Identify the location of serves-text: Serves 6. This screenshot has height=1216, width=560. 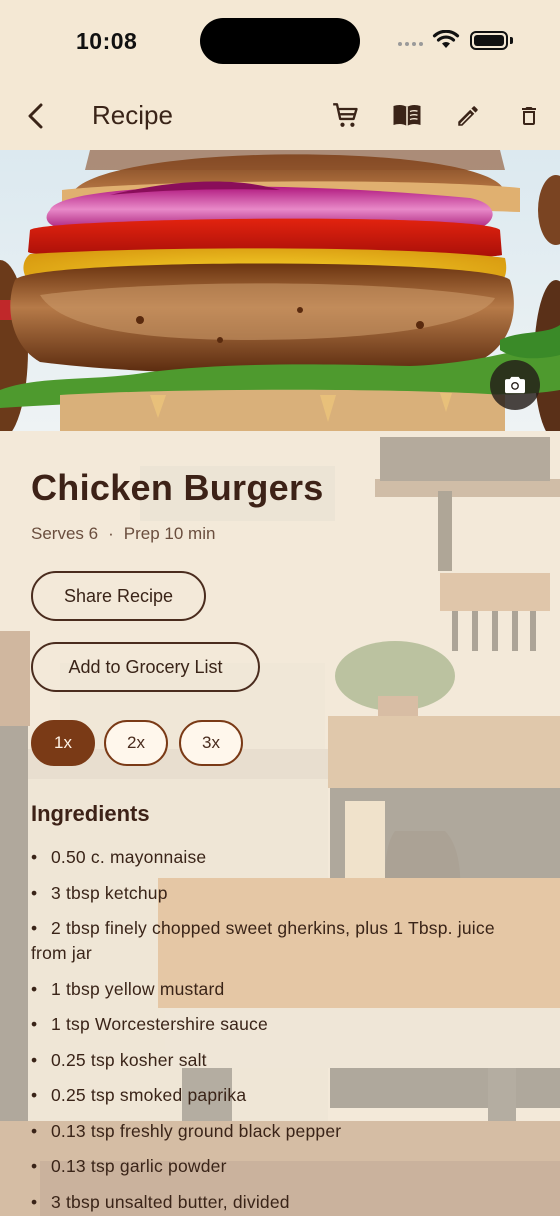
(65, 533).